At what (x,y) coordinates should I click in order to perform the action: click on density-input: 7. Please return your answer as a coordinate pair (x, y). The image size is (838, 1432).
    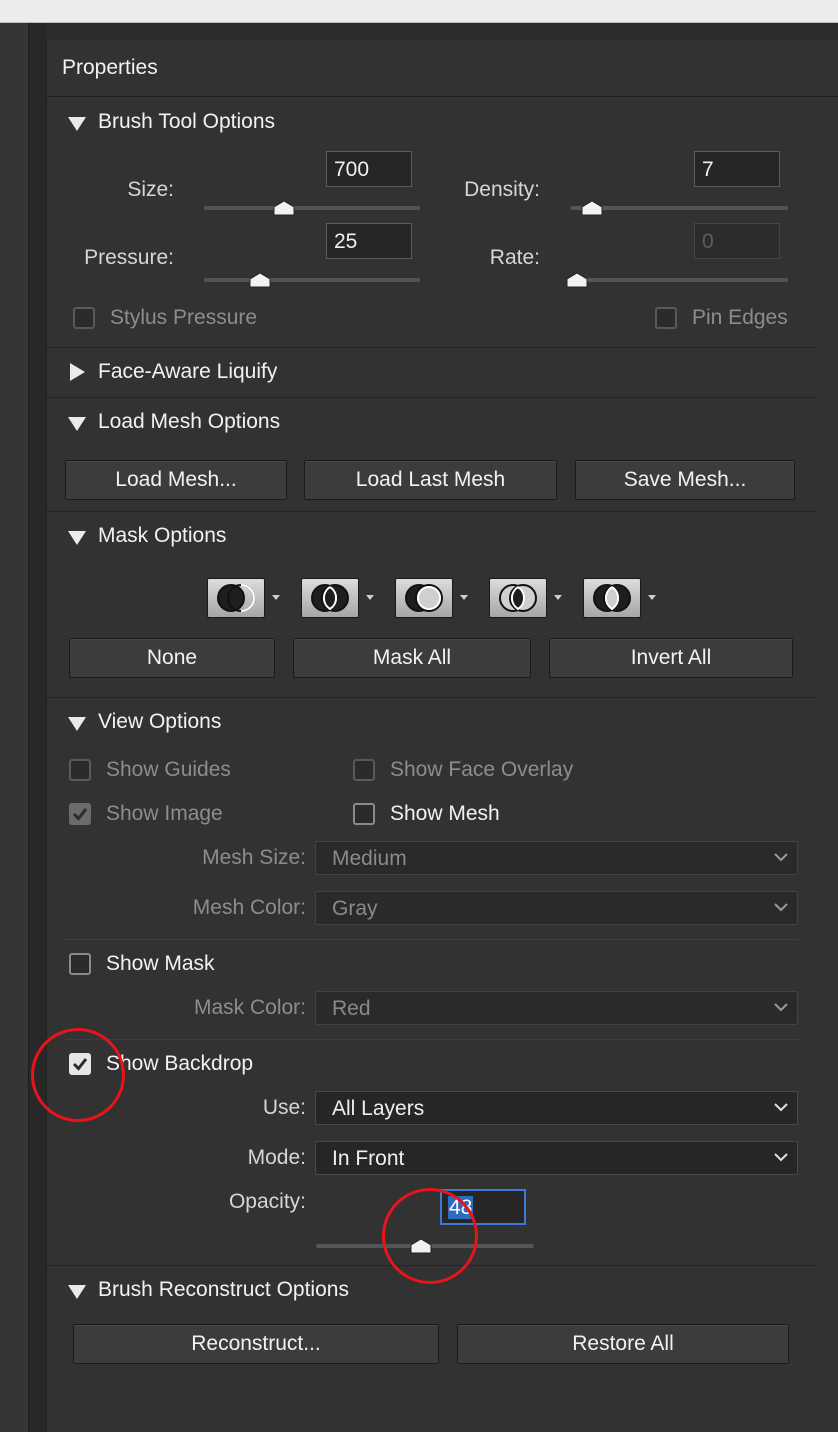
    Looking at the image, I should click on (737, 169).